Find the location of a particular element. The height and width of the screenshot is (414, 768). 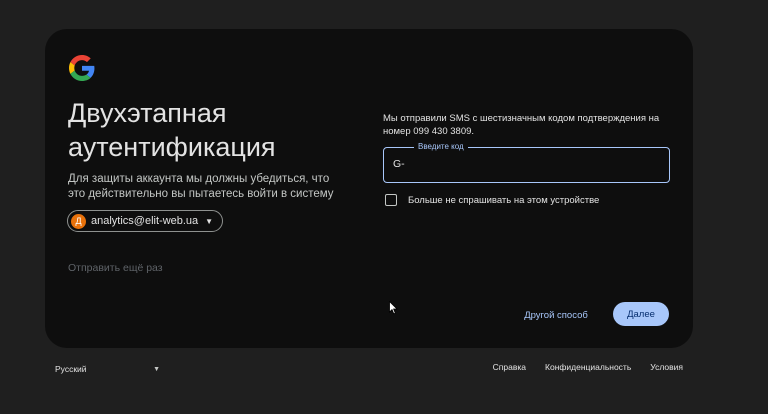

remember-device-label: Больше не спрашивать на этом устройстве is located at coordinates (504, 200).